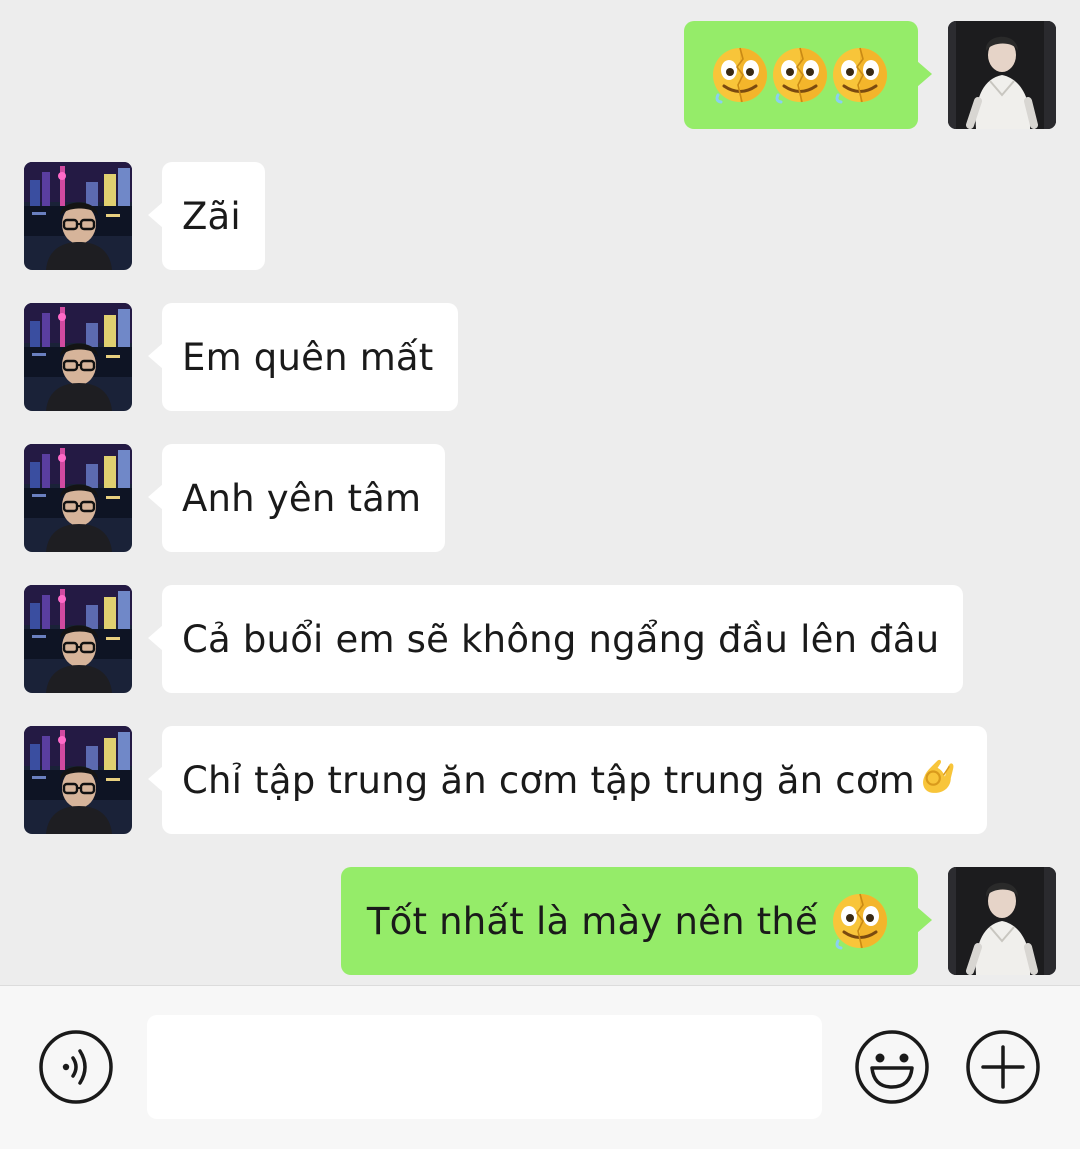  I want to click on ok-hand-emoji, so click(941, 780).